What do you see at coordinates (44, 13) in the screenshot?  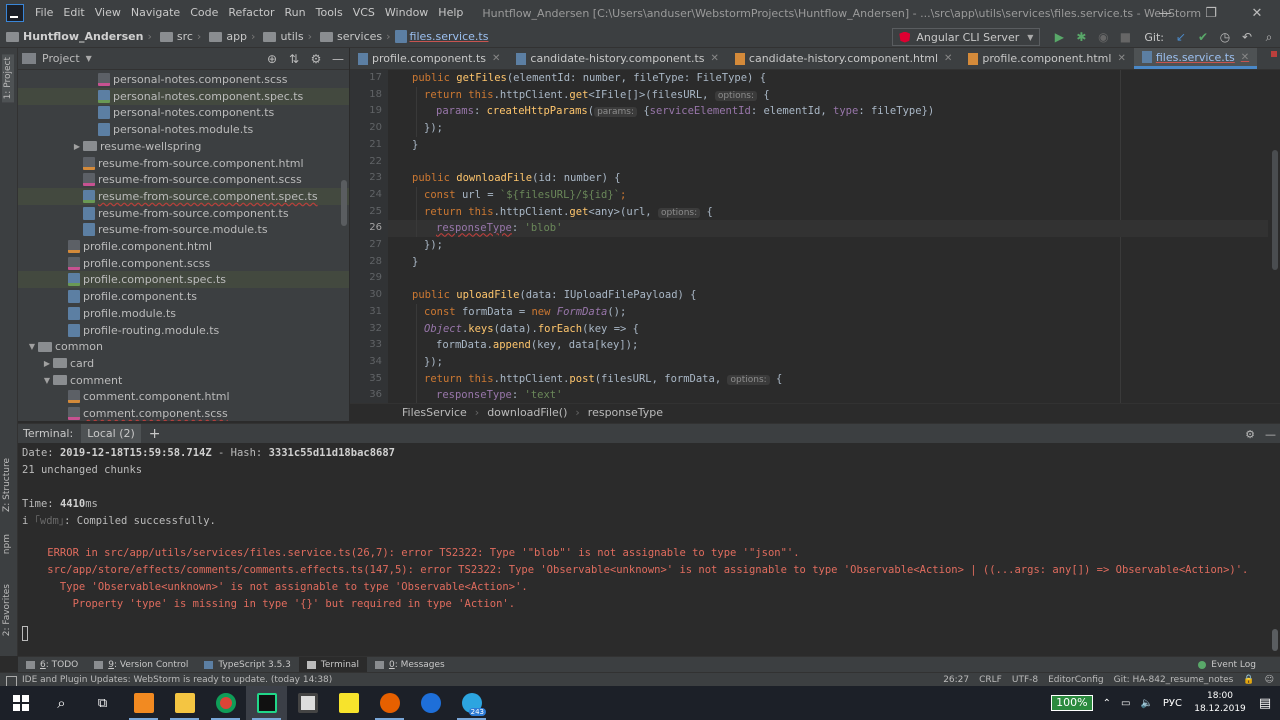 I see `menu-file: File` at bounding box center [44, 13].